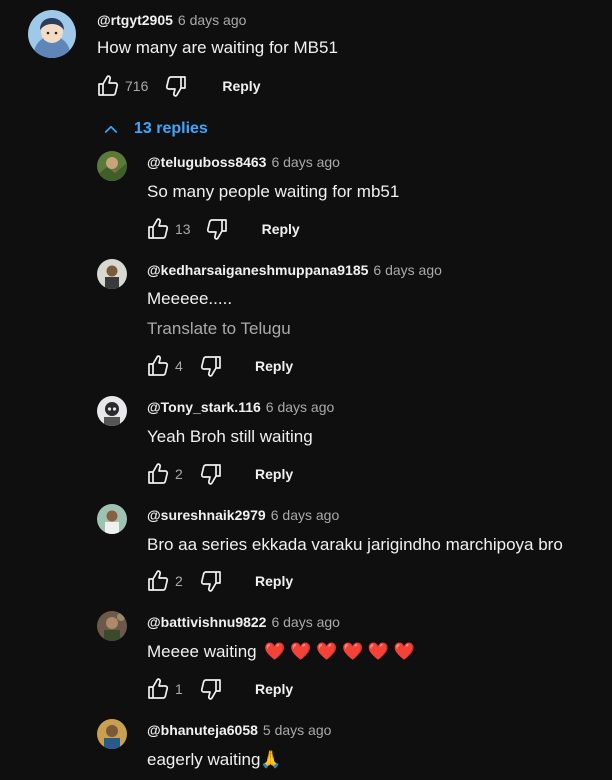 The width and height of the screenshot is (612, 780). What do you see at coordinates (135, 20) in the screenshot?
I see `author-handle: @rtgyt2905` at bounding box center [135, 20].